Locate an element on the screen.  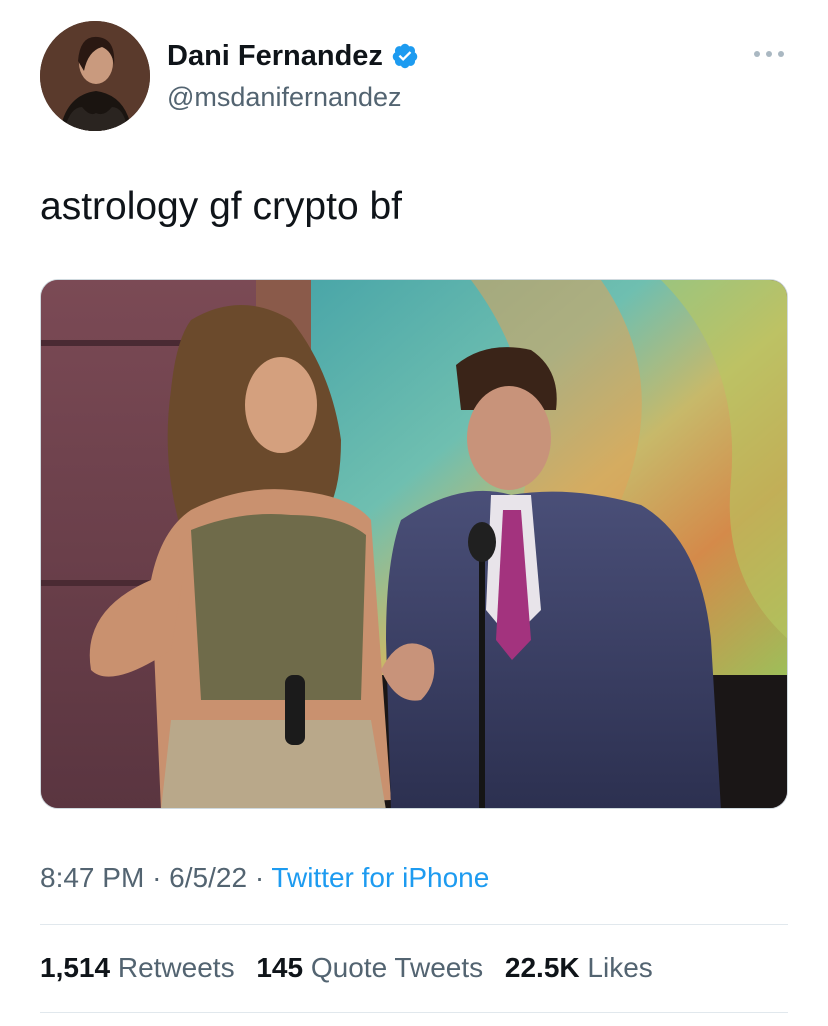
quote-tweets-count: 145 is located at coordinates (280, 967).